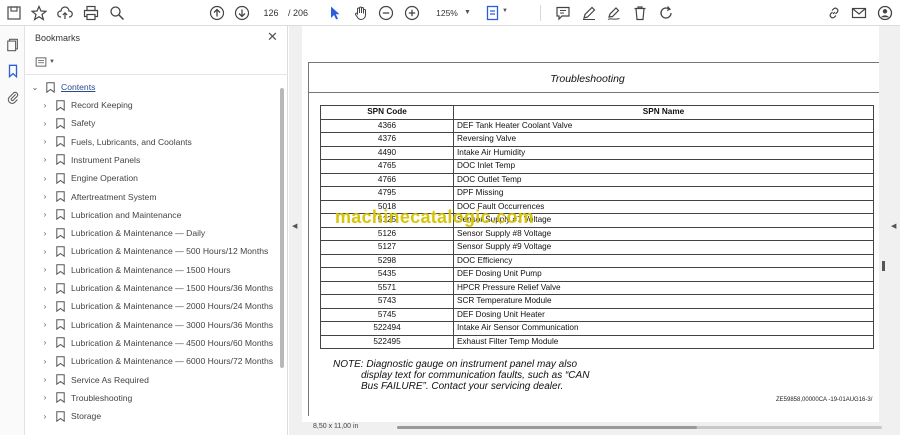  What do you see at coordinates (105, 160) in the screenshot?
I see `bookmark-label: Instrument Panels` at bounding box center [105, 160].